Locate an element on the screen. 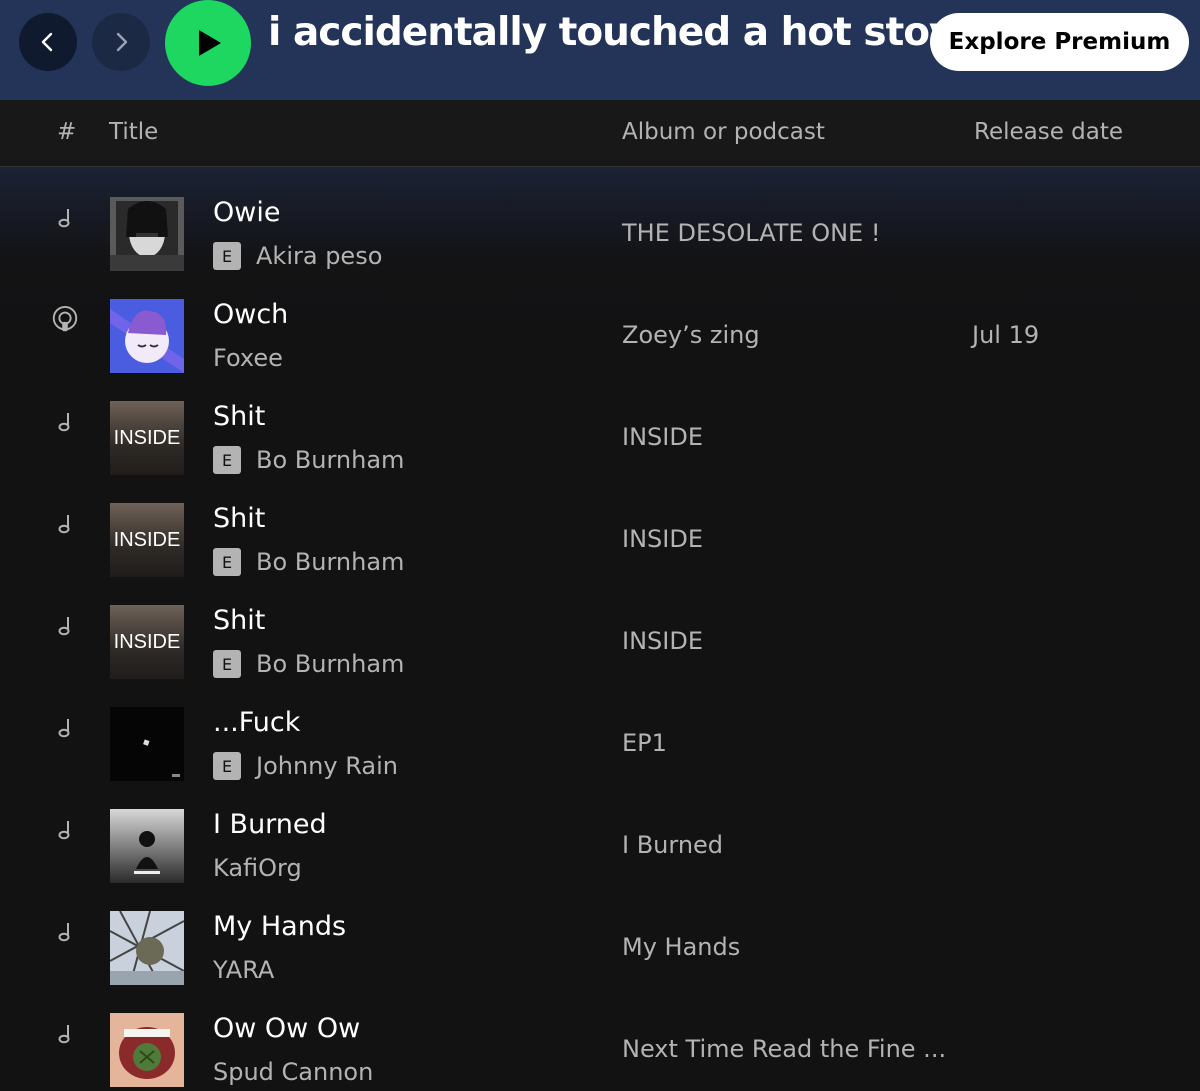 This screenshot has height=1091, width=1200. podcast-cover is located at coordinates (147, 336).